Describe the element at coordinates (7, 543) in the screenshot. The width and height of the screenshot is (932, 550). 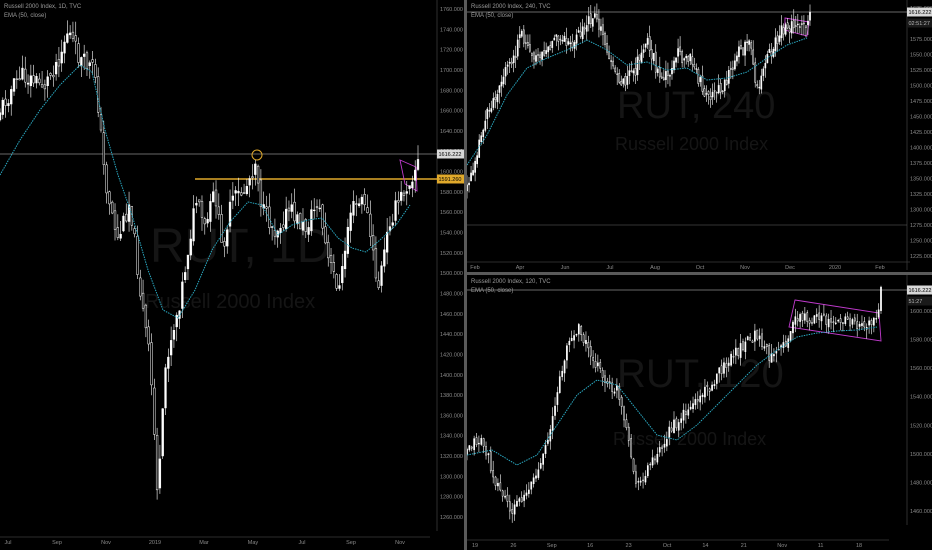
I see `daily-time-tick: Jul` at that location.